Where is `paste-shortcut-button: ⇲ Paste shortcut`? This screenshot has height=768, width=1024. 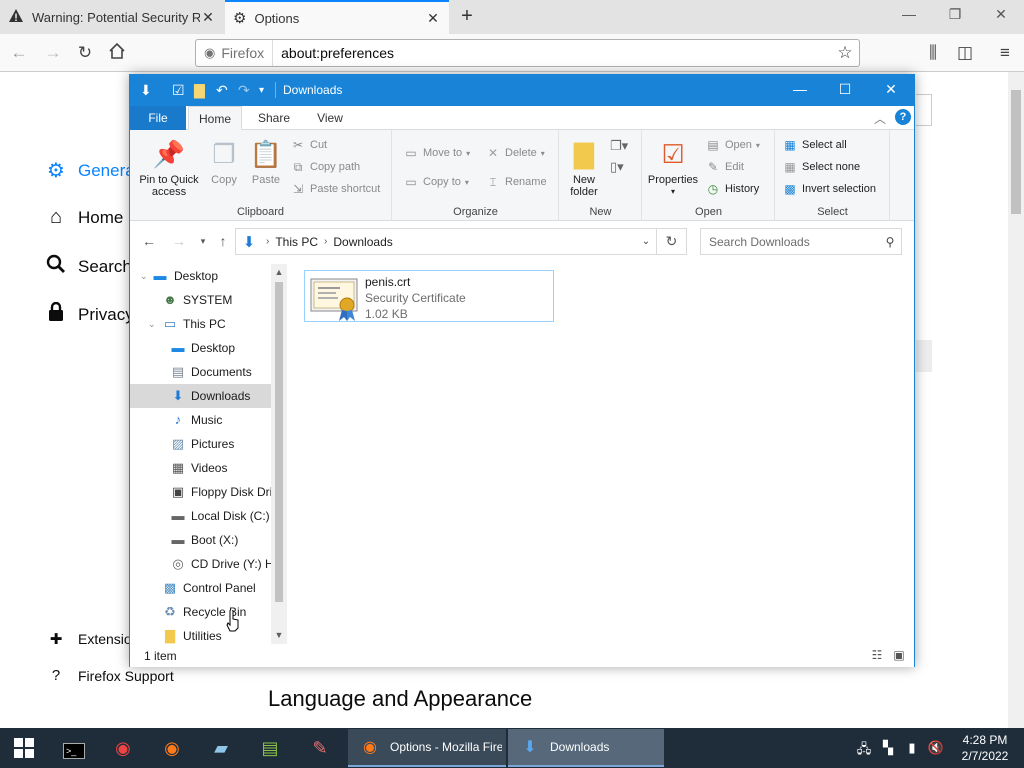
paste-shortcut-button: ⇲ Paste shortcut is located at coordinates (335, 189).